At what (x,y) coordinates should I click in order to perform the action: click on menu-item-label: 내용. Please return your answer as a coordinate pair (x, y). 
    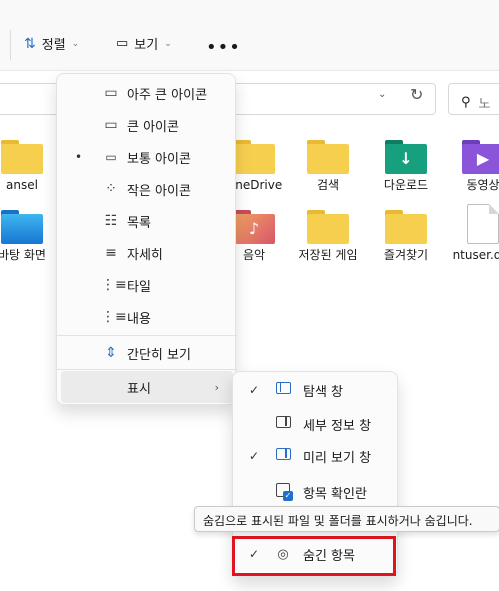
    Looking at the image, I should click on (139, 319).